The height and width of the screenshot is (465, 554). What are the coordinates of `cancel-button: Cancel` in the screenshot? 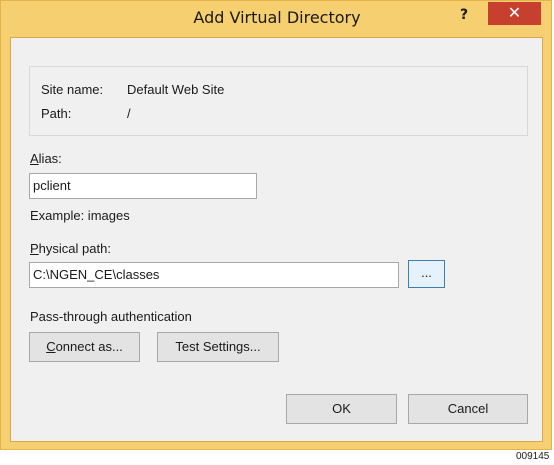 It's located at (468, 409).